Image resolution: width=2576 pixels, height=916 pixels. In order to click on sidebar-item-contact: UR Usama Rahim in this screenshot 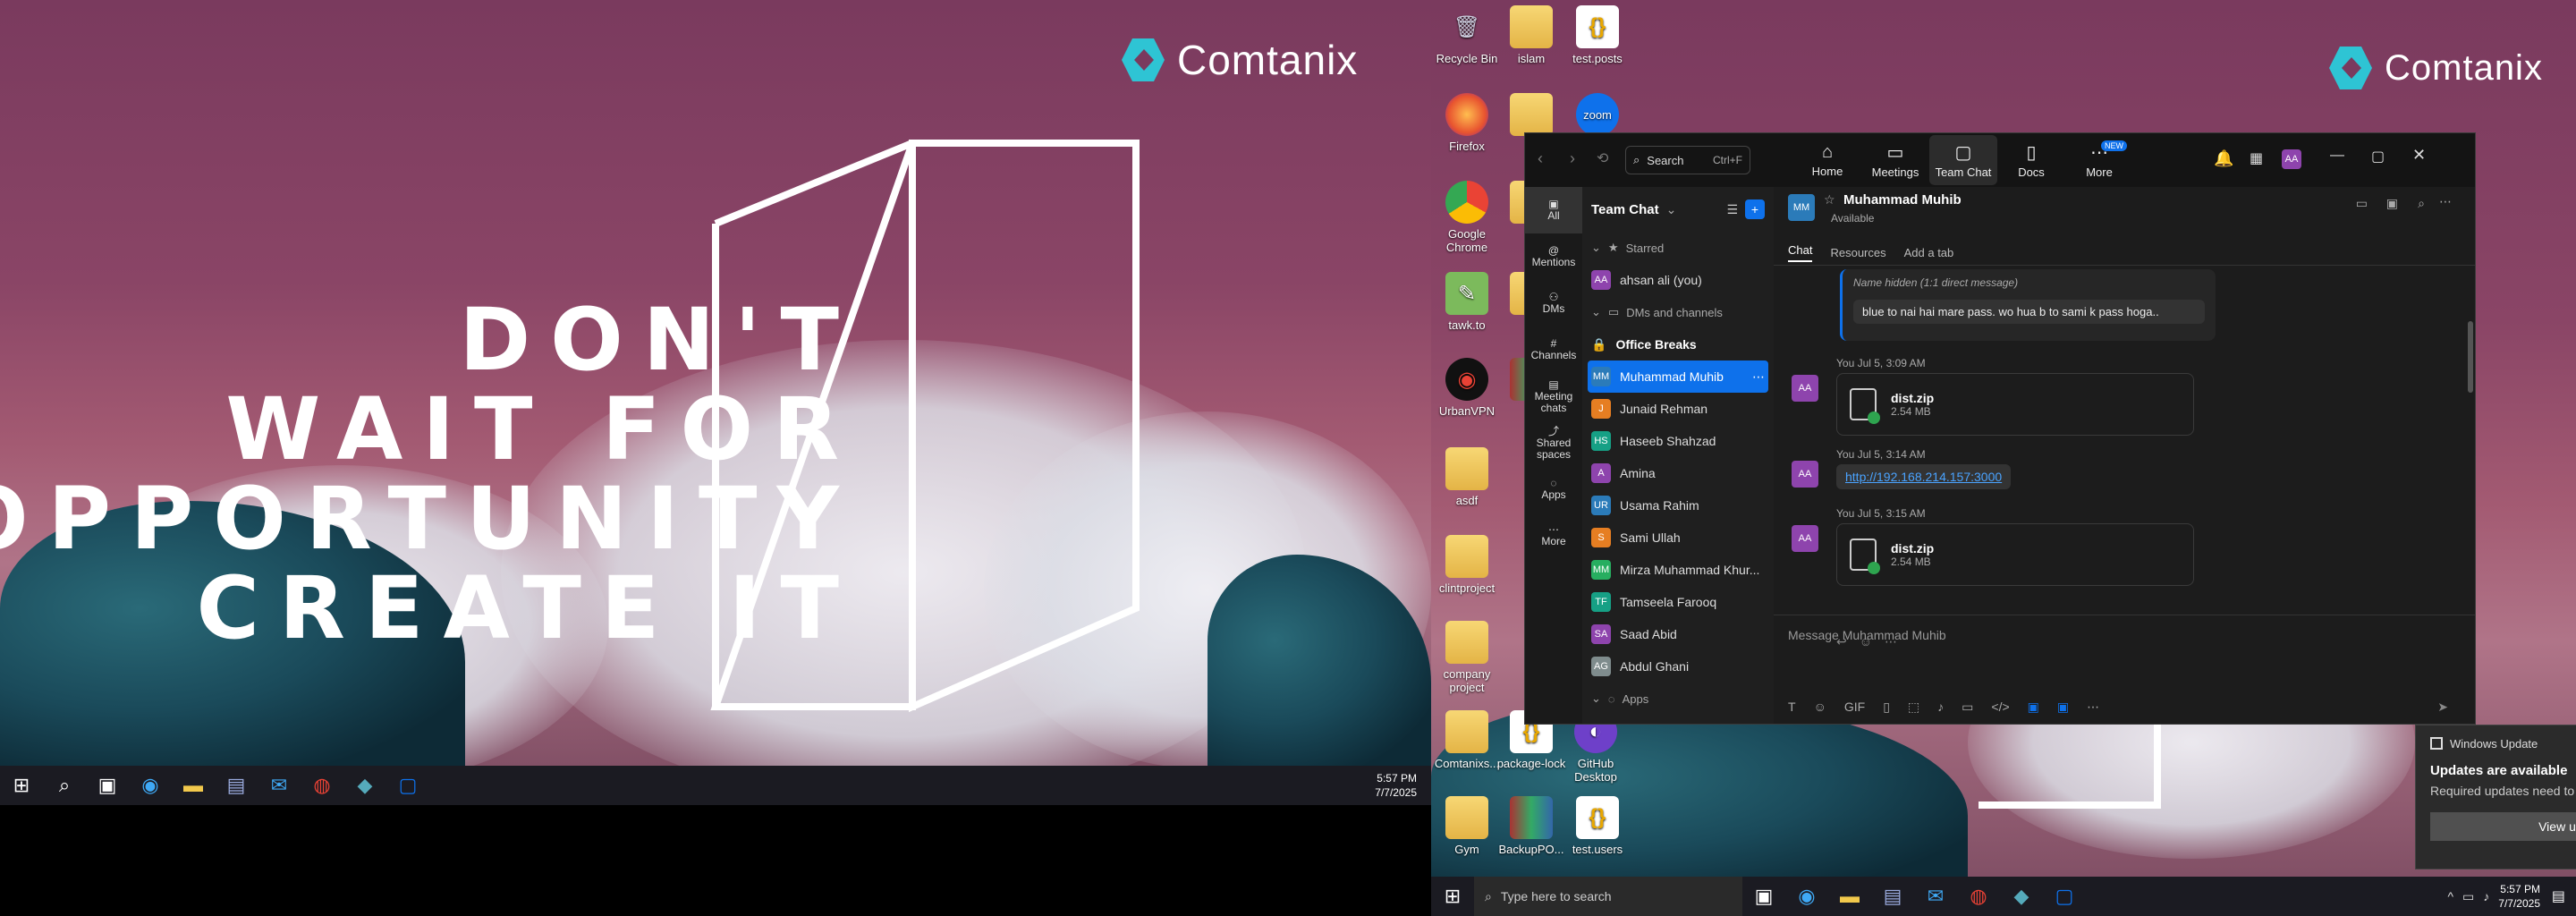, I will do `click(1678, 505)`.